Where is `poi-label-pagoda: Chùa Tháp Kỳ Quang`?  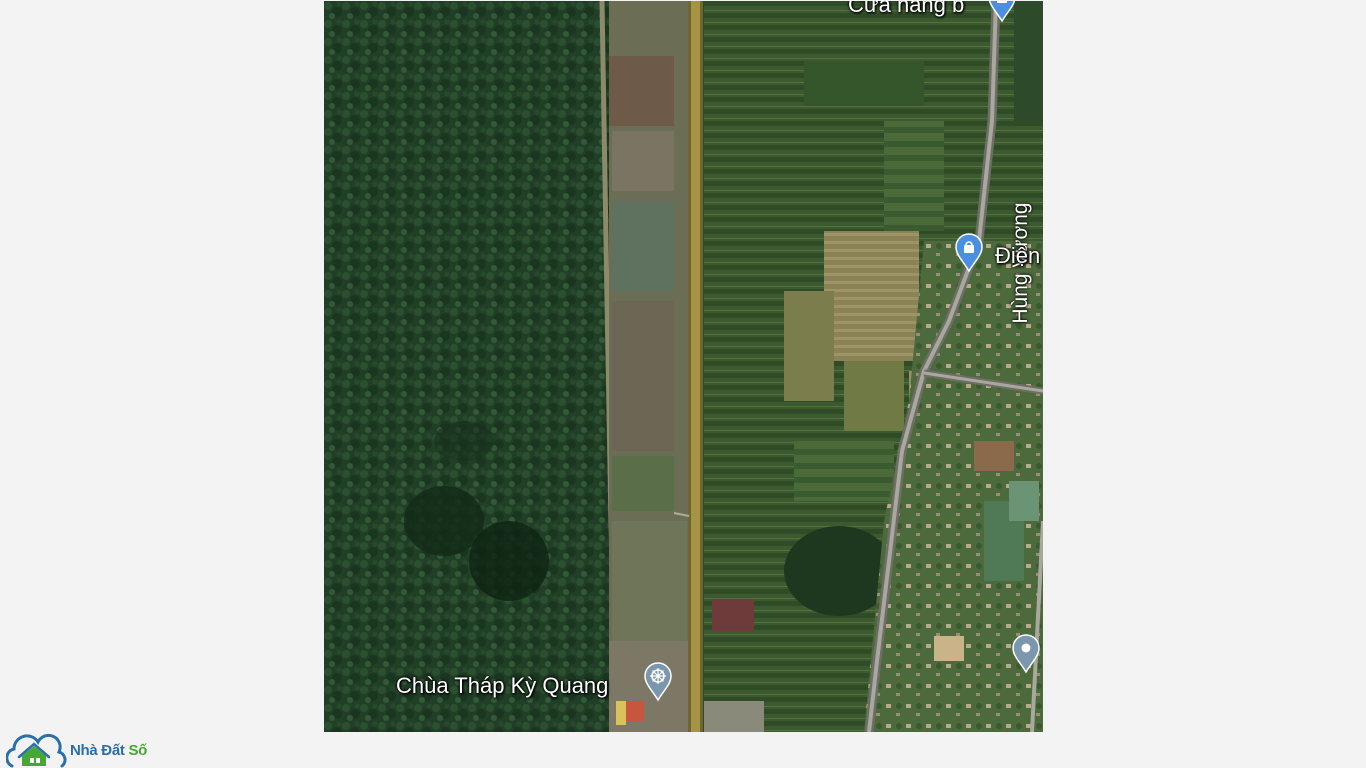 poi-label-pagoda: Chùa Tháp Kỳ Quang is located at coordinates (502, 686).